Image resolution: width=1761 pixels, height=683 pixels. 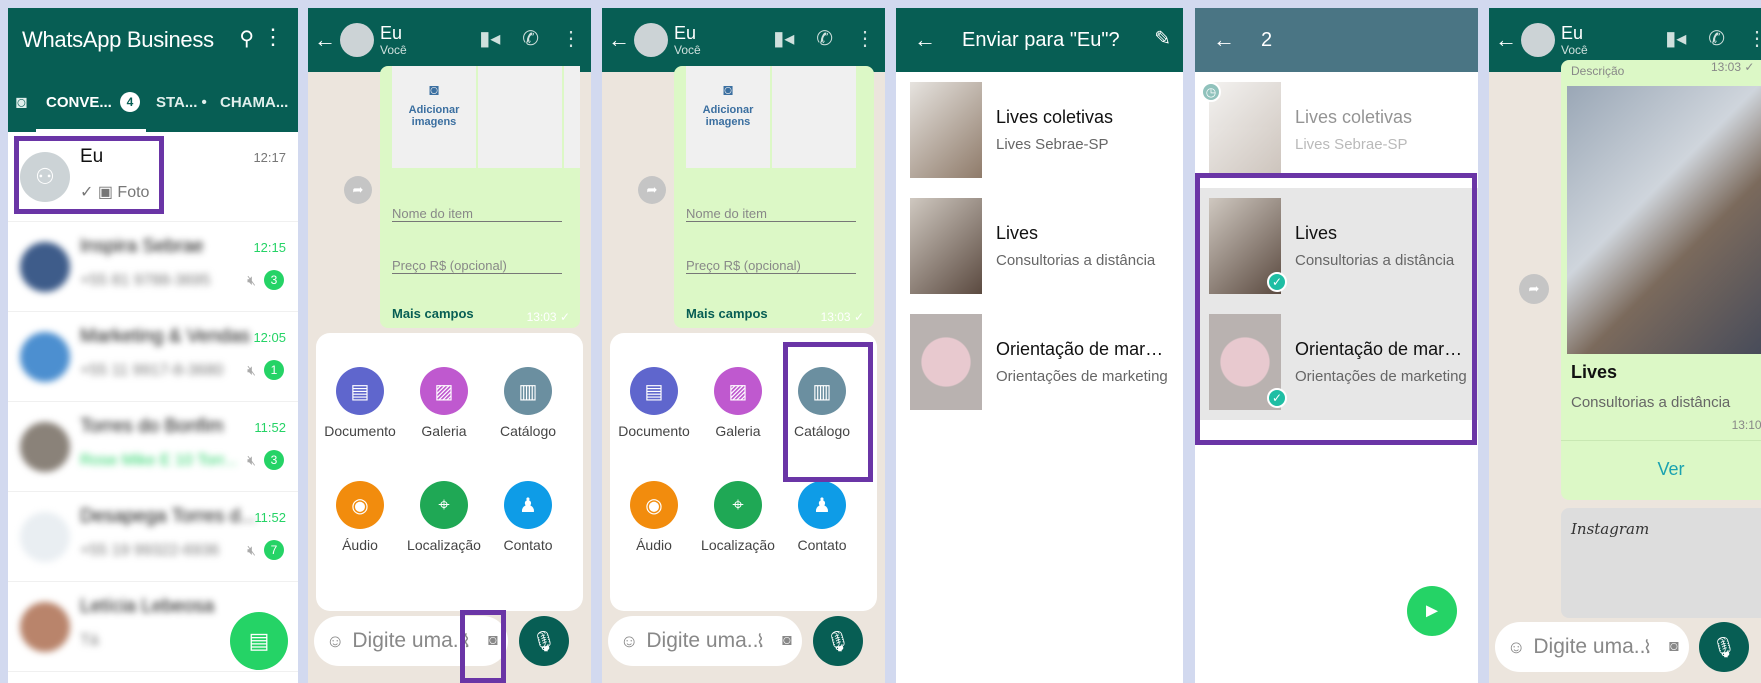 I want to click on product-row: Lives coletivas Lives Sebrae-SP, so click(x=1039, y=130).